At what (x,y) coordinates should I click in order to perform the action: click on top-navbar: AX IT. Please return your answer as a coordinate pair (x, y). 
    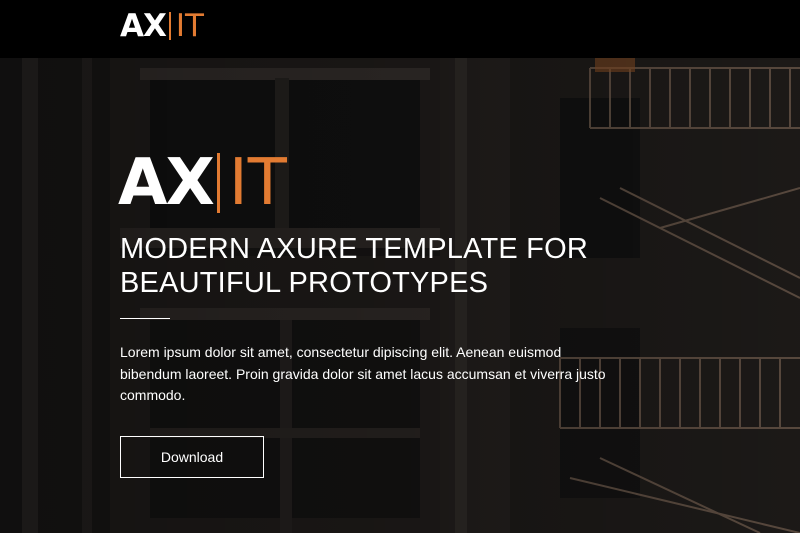
    Looking at the image, I should click on (400, 29).